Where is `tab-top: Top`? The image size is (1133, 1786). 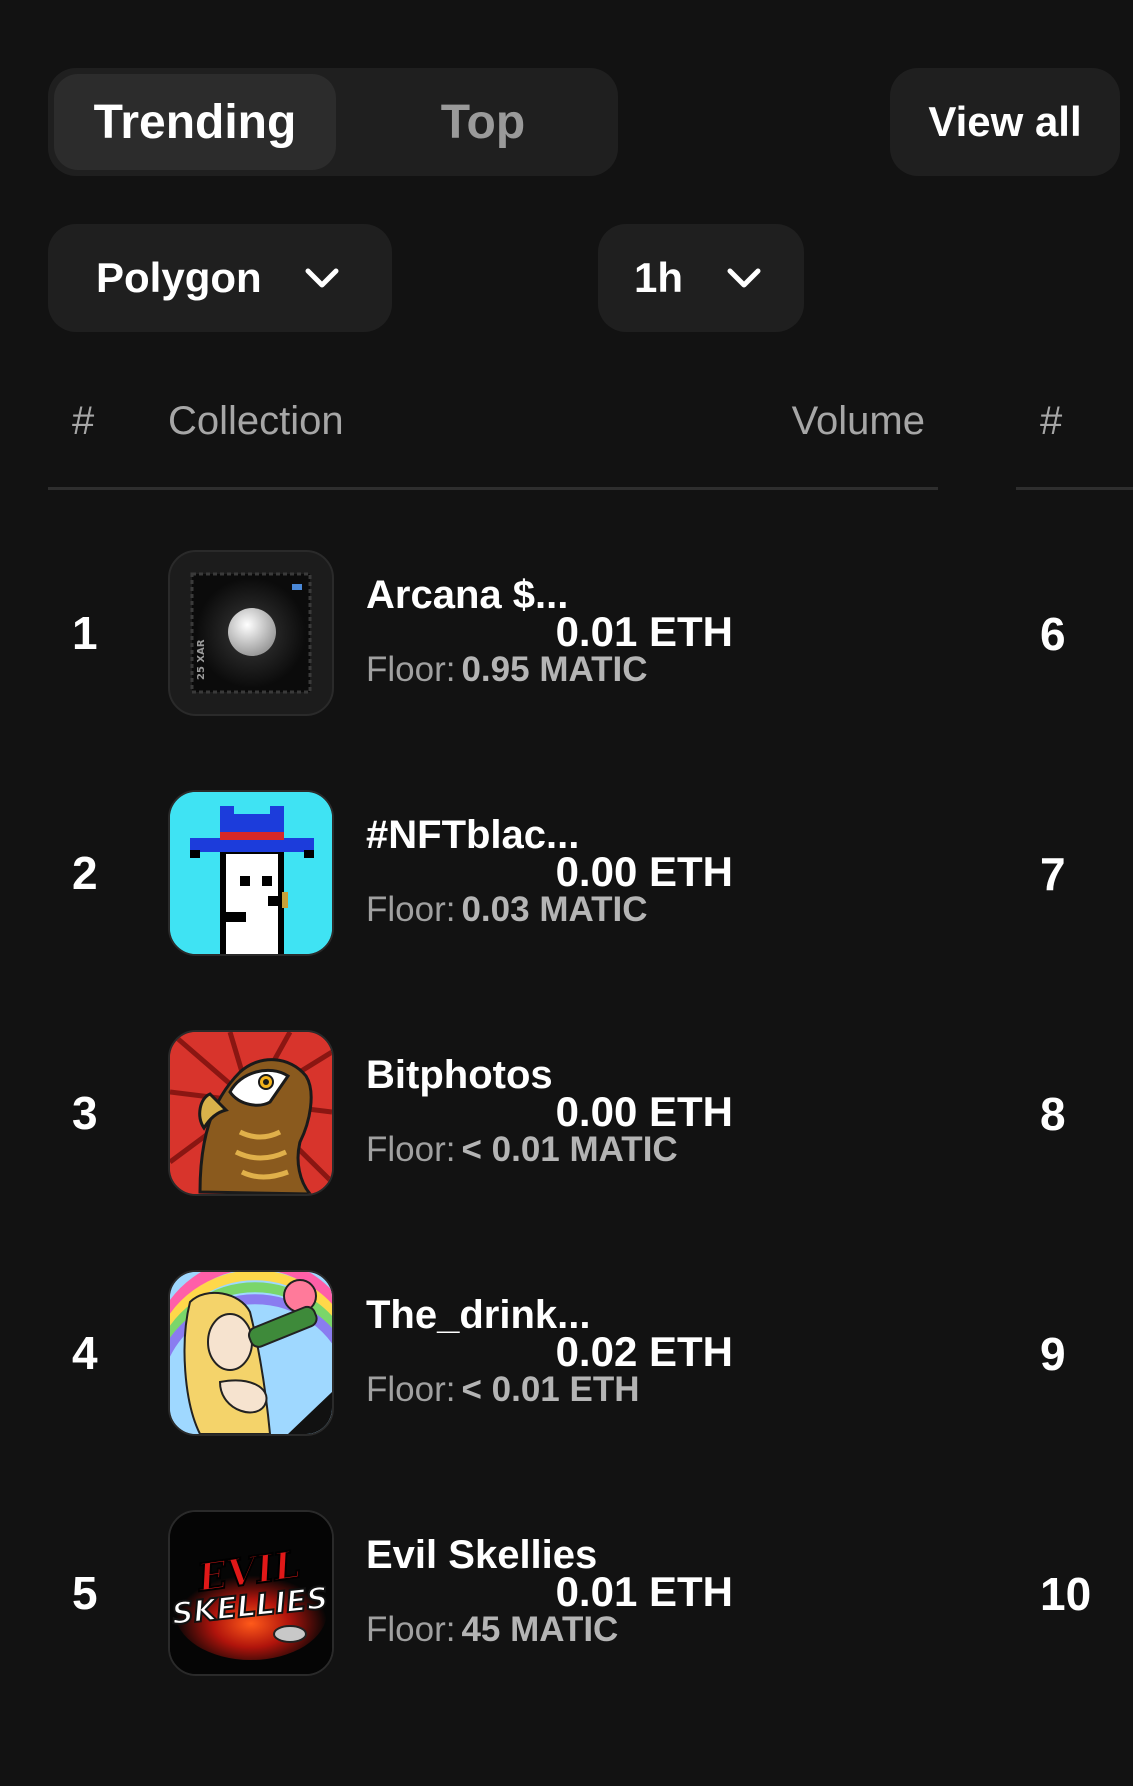 tab-top: Top is located at coordinates (483, 122).